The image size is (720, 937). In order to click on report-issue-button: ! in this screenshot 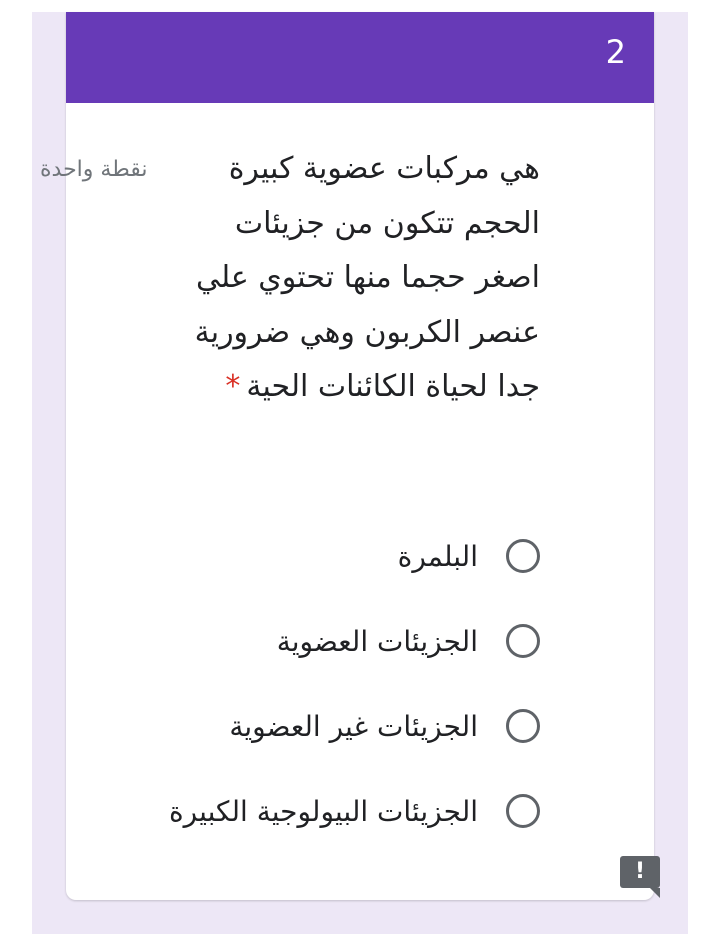, I will do `click(640, 877)`.